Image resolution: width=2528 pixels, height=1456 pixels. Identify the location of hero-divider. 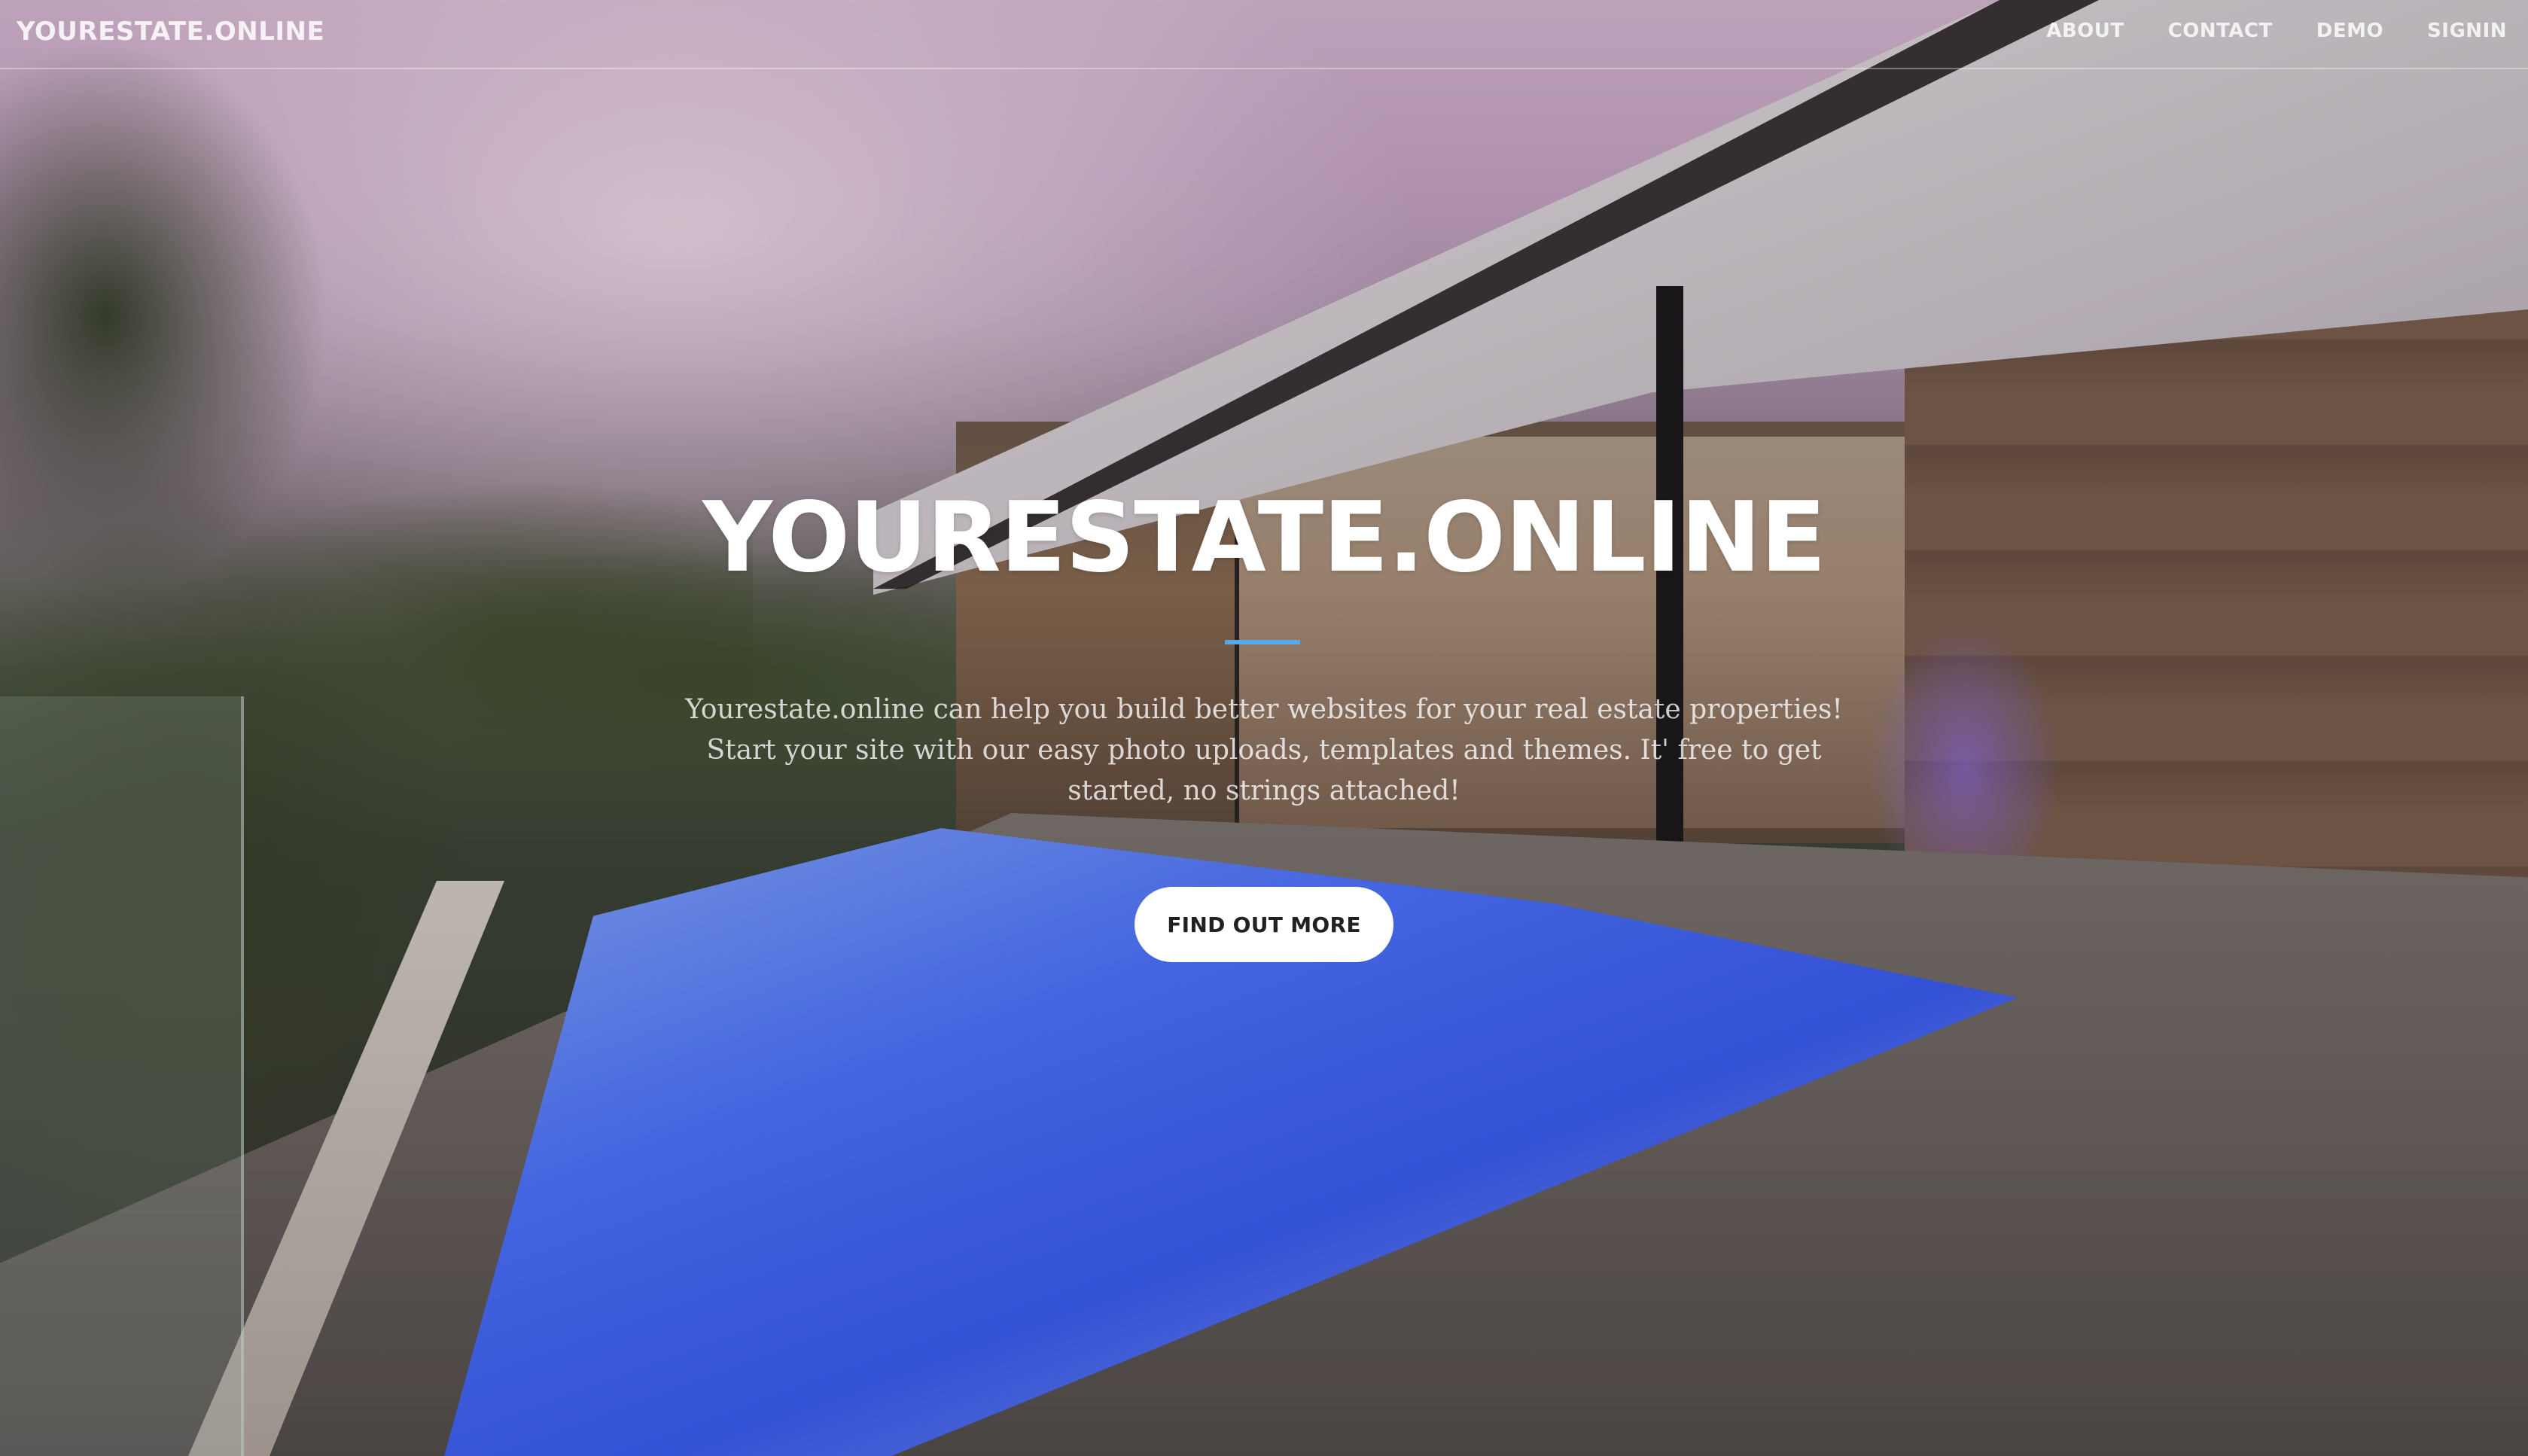
(1262, 642).